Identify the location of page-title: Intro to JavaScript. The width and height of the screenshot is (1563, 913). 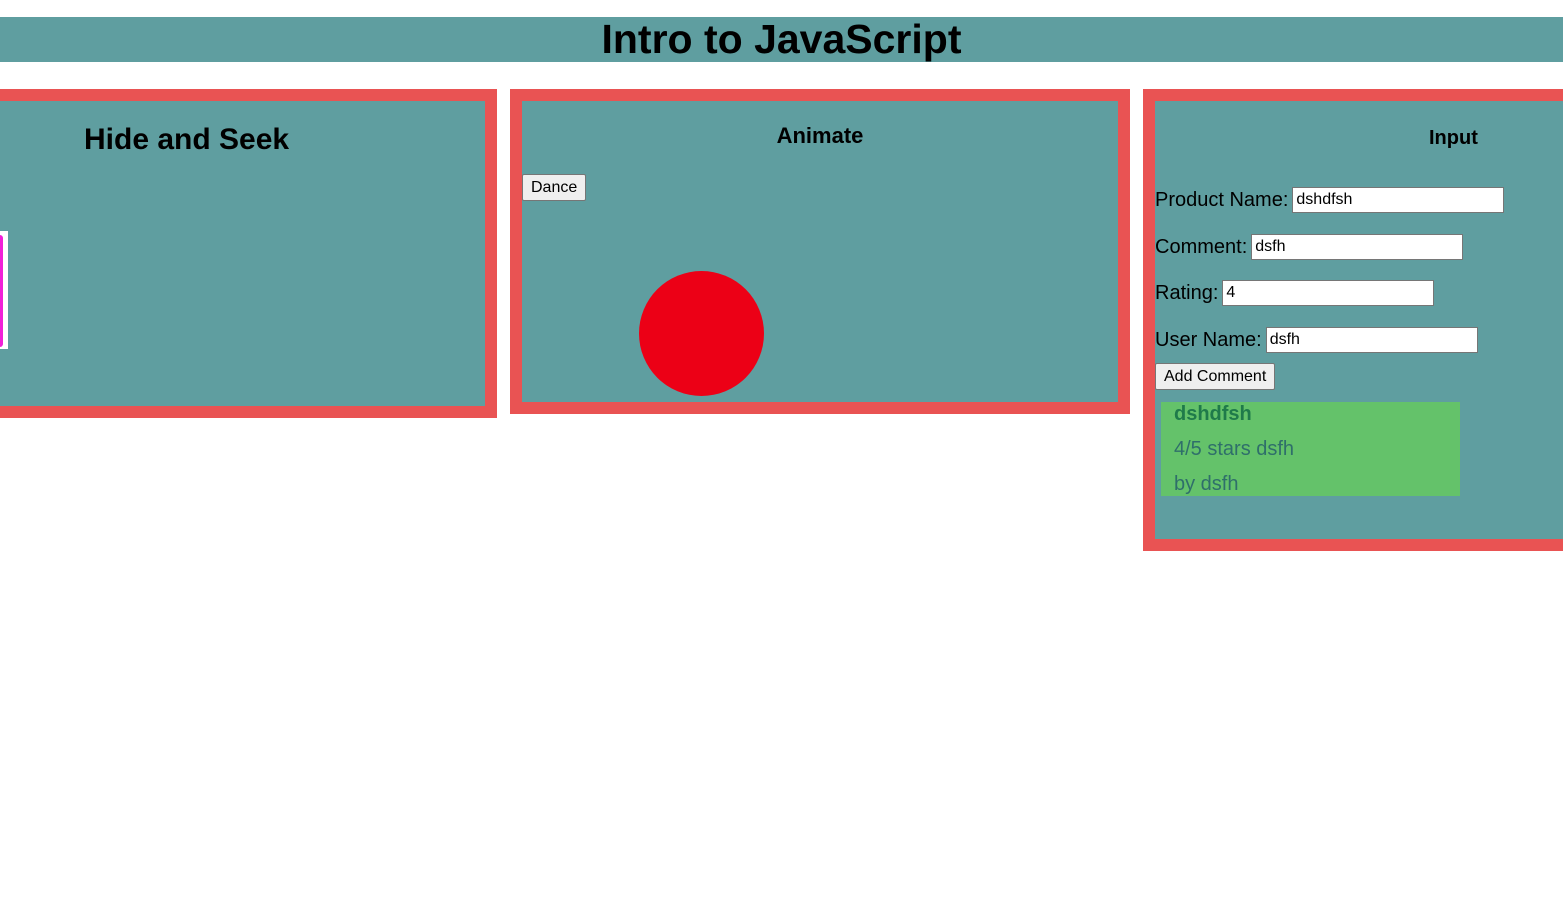
(781, 39).